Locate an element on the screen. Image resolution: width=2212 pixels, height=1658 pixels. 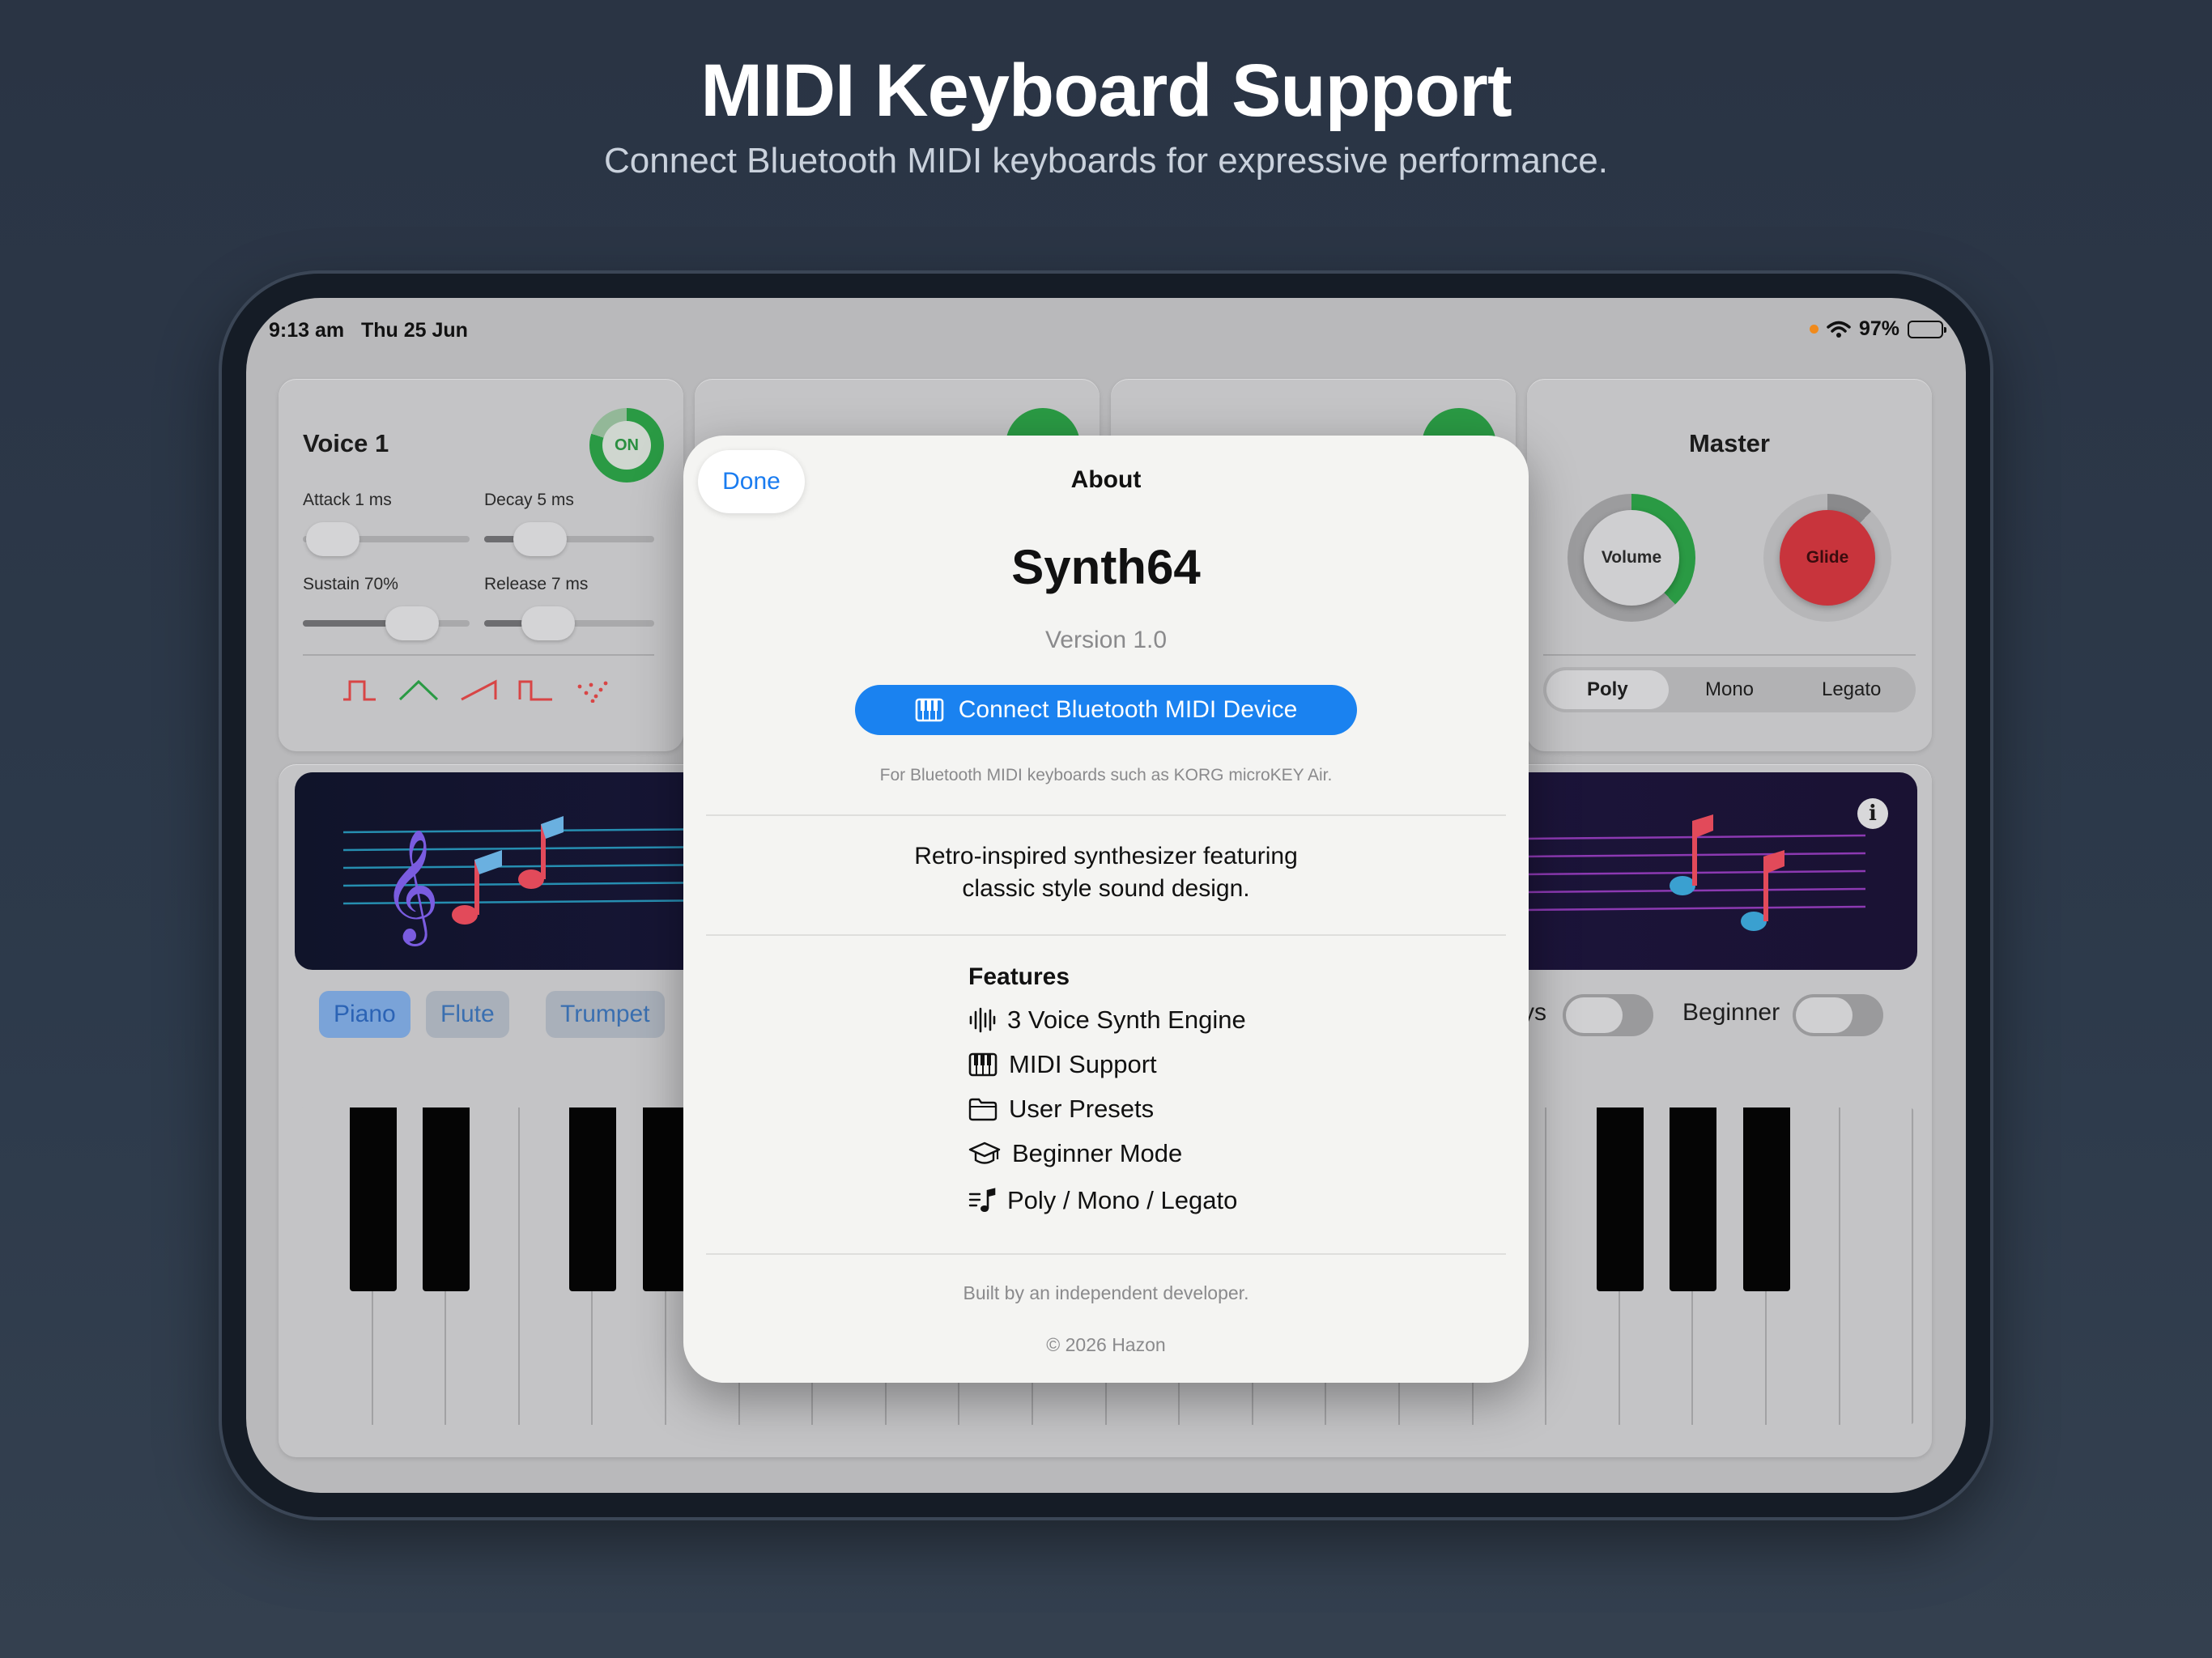
info-button: i is located at coordinates (1873, 813).